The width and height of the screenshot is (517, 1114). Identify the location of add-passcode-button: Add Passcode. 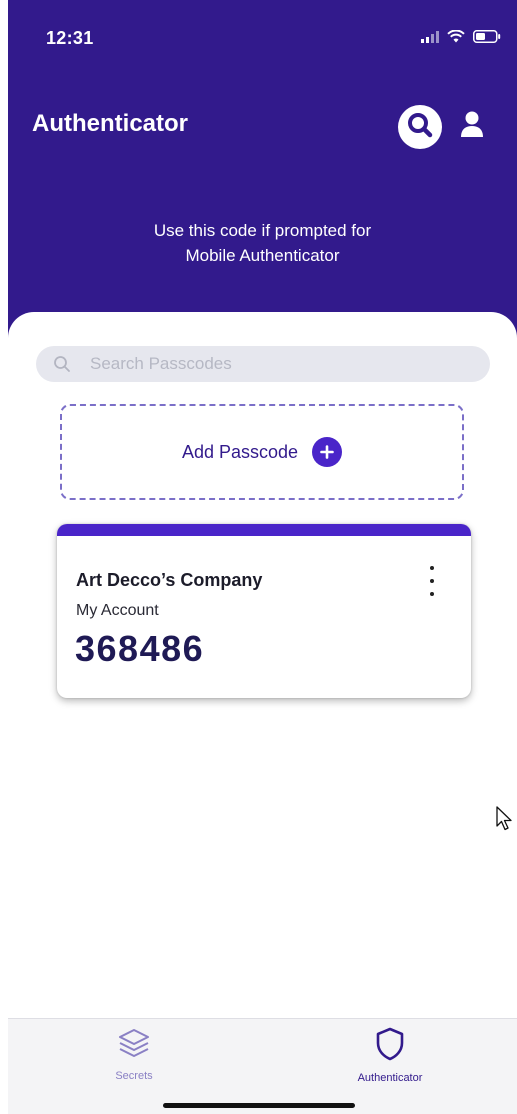
(262, 452).